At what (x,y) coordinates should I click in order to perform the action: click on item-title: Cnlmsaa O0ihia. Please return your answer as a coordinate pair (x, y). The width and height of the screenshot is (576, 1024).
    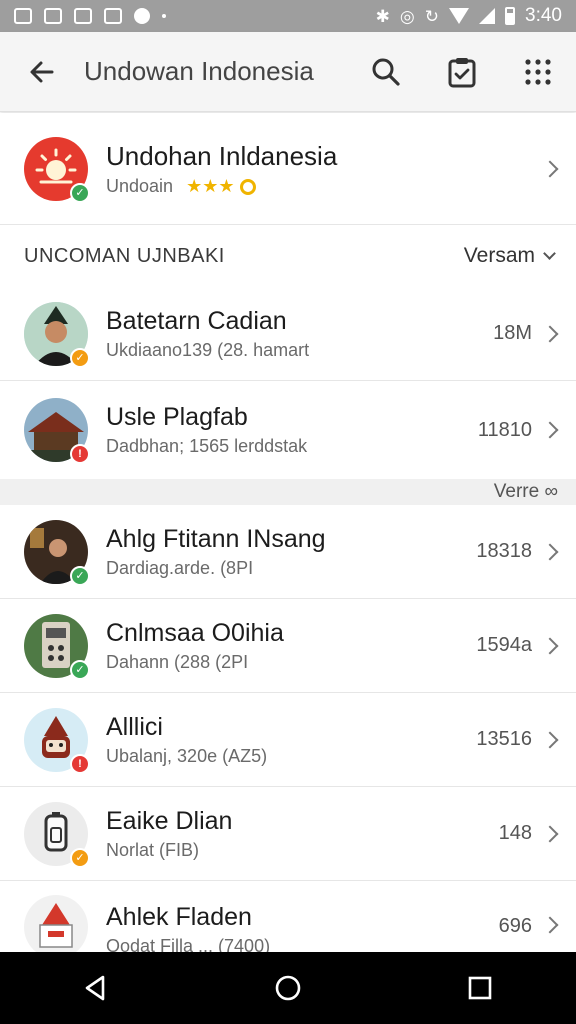
    Looking at the image, I should click on (195, 633).